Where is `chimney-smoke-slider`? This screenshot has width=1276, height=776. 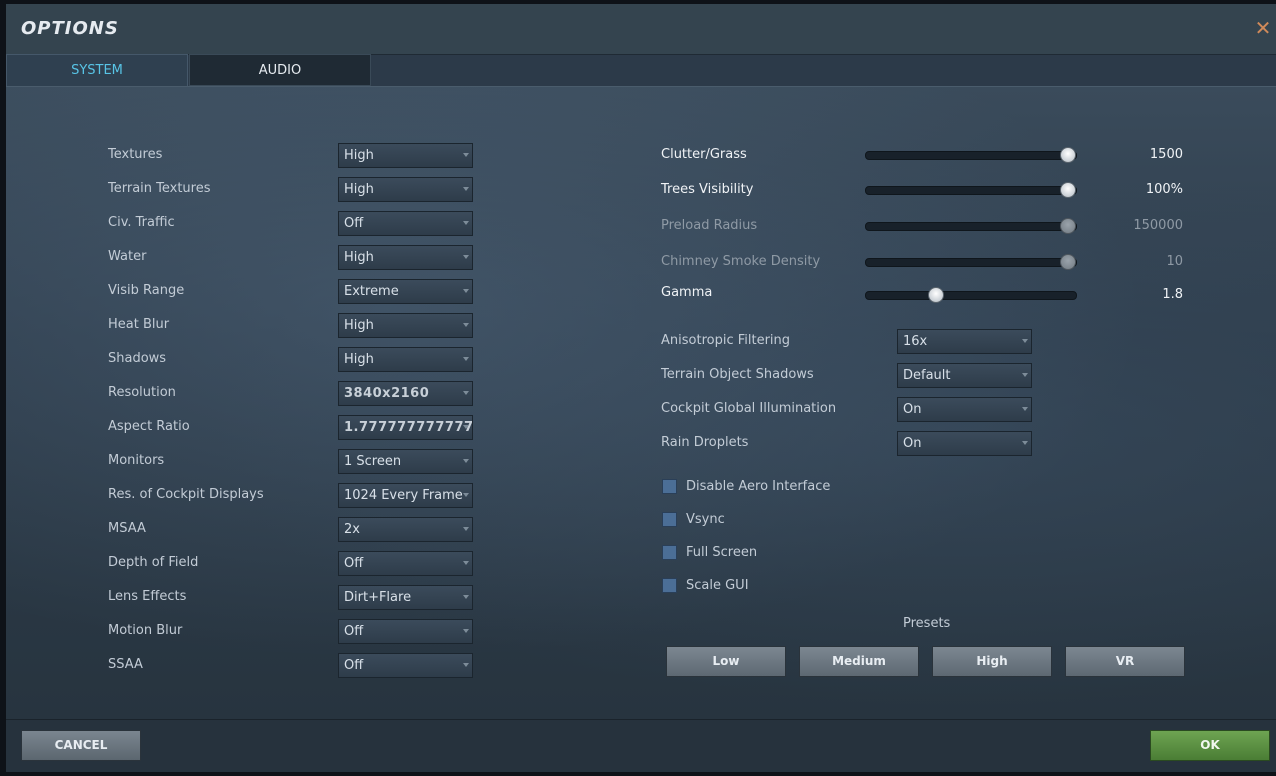 chimney-smoke-slider is located at coordinates (971, 262).